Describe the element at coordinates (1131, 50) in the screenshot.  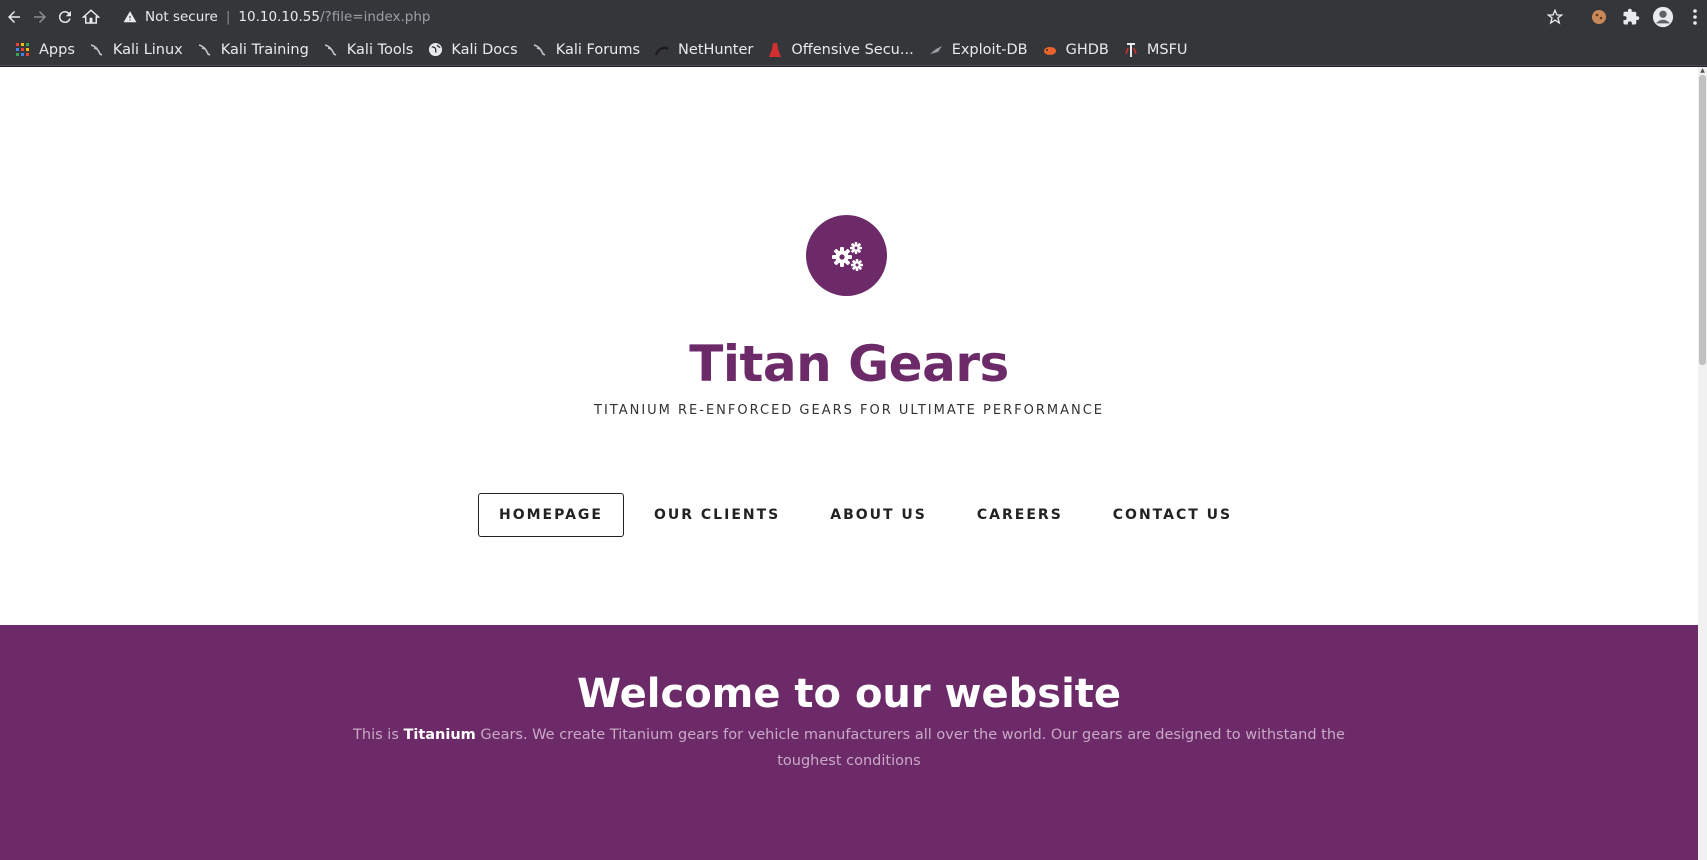
I see `msfu-icon` at that location.